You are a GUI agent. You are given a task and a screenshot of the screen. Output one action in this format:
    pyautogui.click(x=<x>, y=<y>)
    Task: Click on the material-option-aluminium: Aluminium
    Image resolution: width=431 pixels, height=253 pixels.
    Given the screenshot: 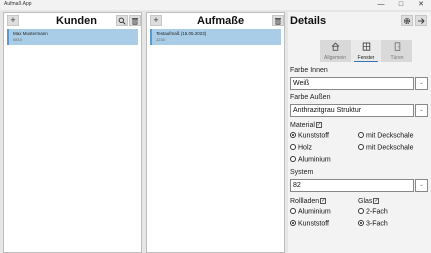 What is the action you would take?
    pyautogui.click(x=310, y=160)
    